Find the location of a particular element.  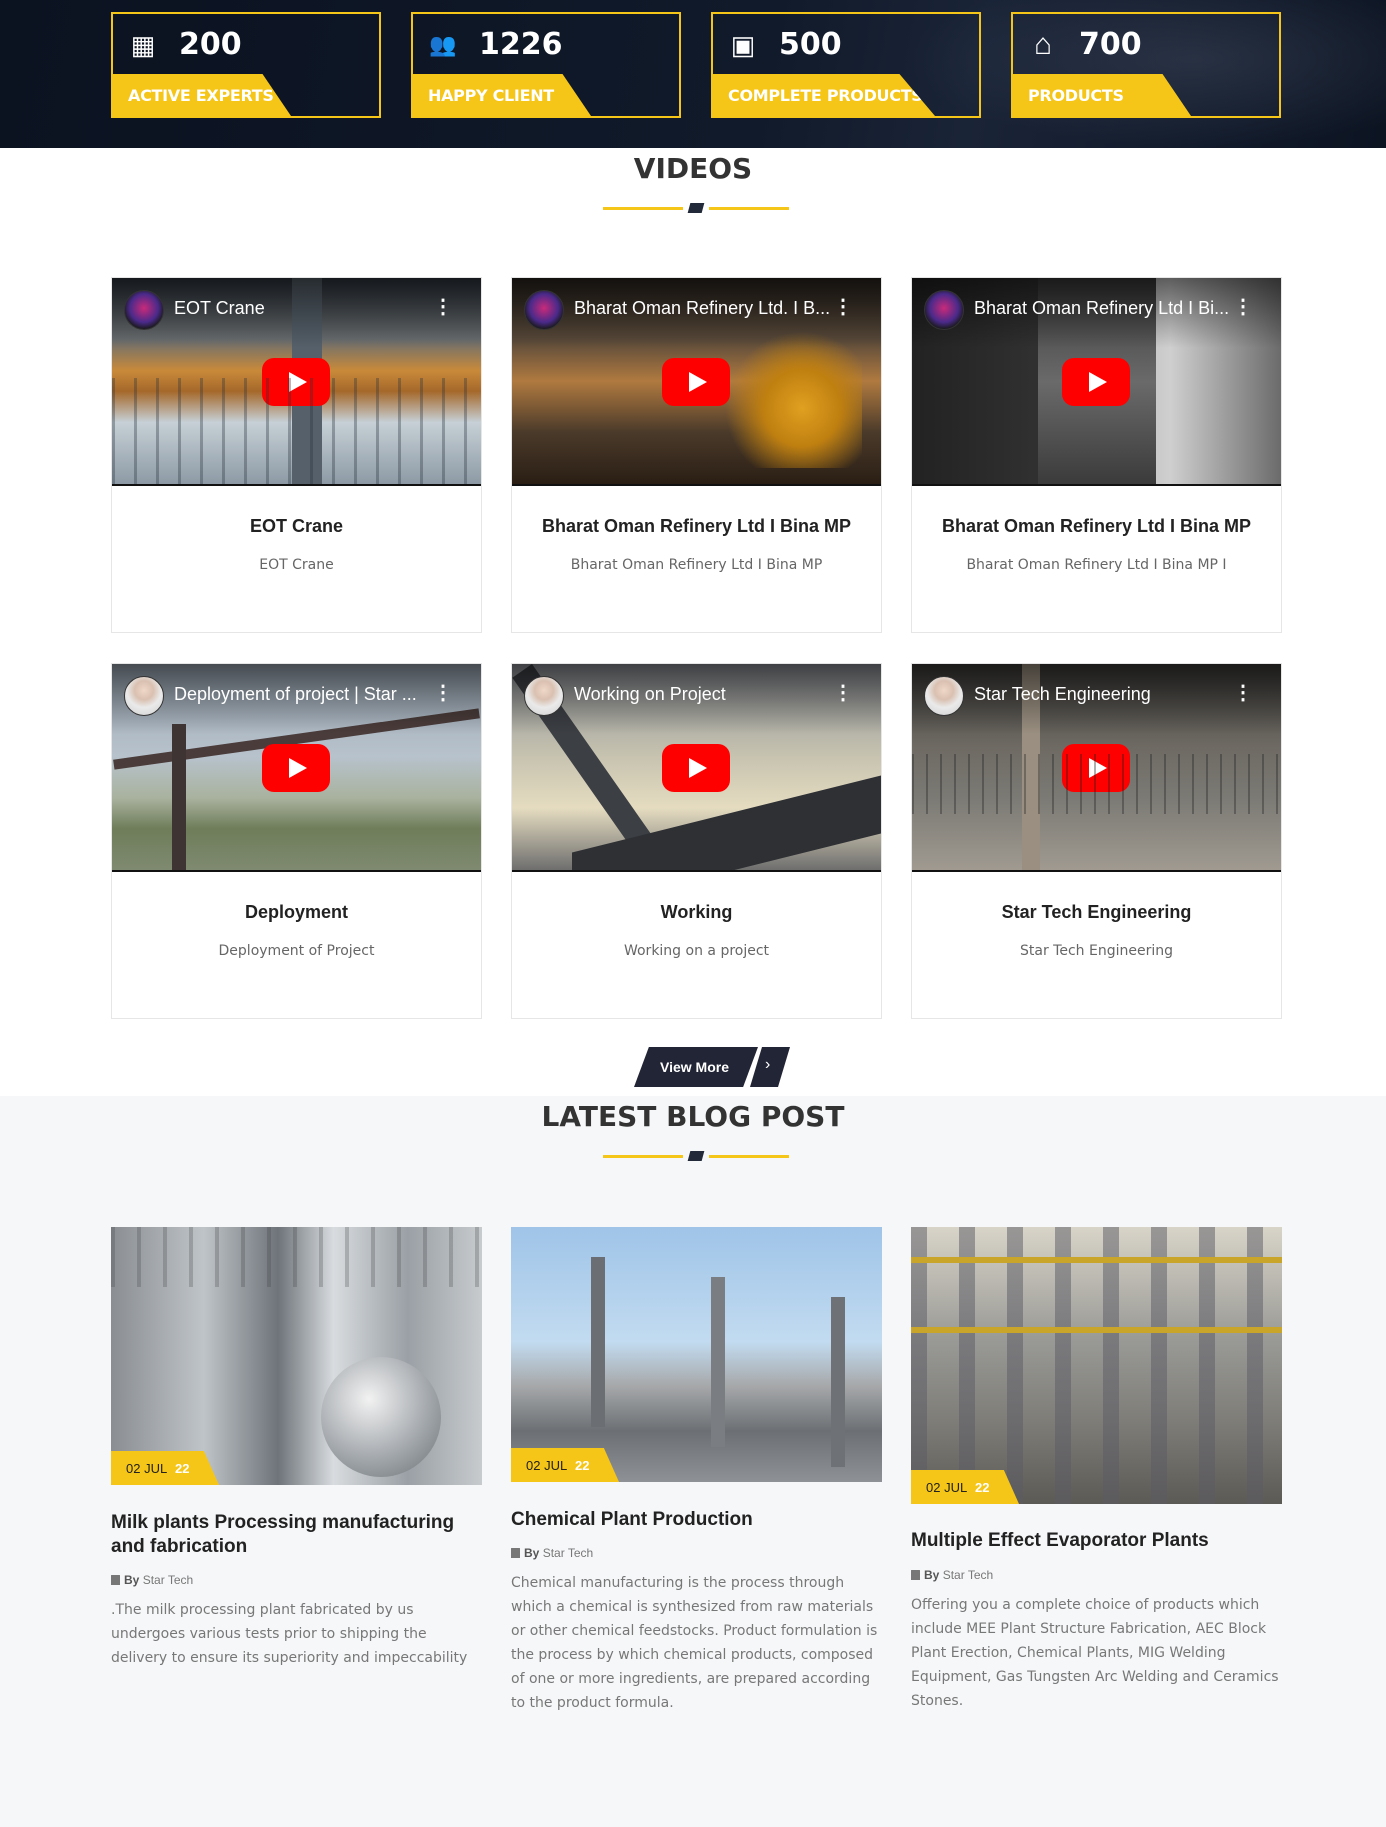

stat-label-tag: PRODUCTS is located at coordinates (1102, 95).